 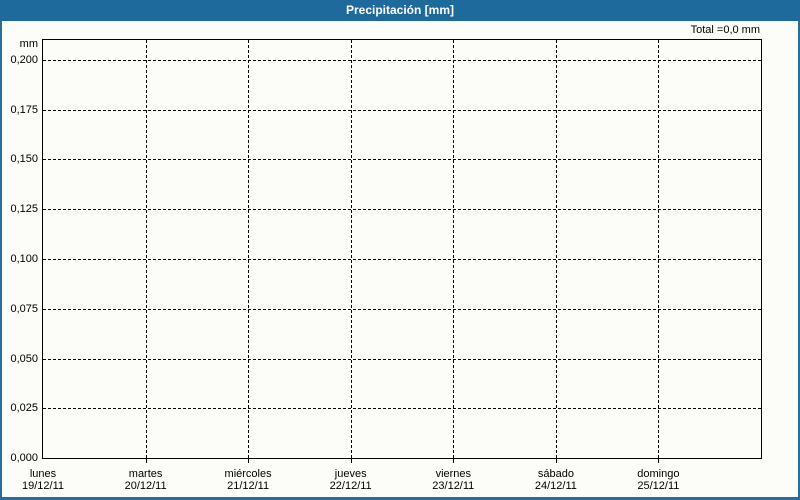 I want to click on y-axis-tick-label: 0,025, so click(x=24, y=408).